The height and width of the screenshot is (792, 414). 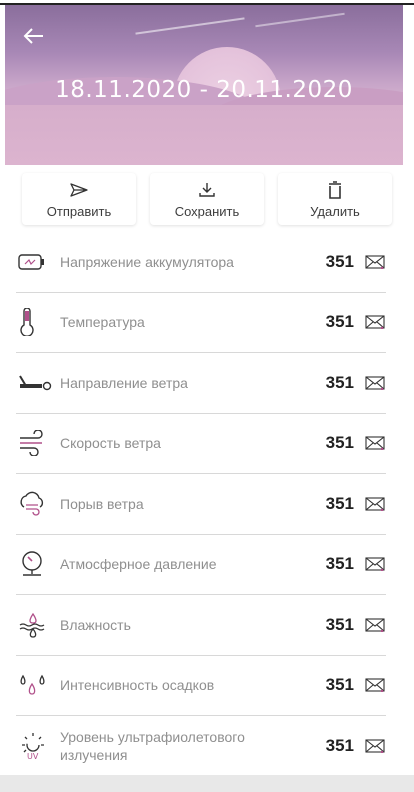 What do you see at coordinates (147, 261) in the screenshot?
I see `list-item-label: Напряжение аккумулятора` at bounding box center [147, 261].